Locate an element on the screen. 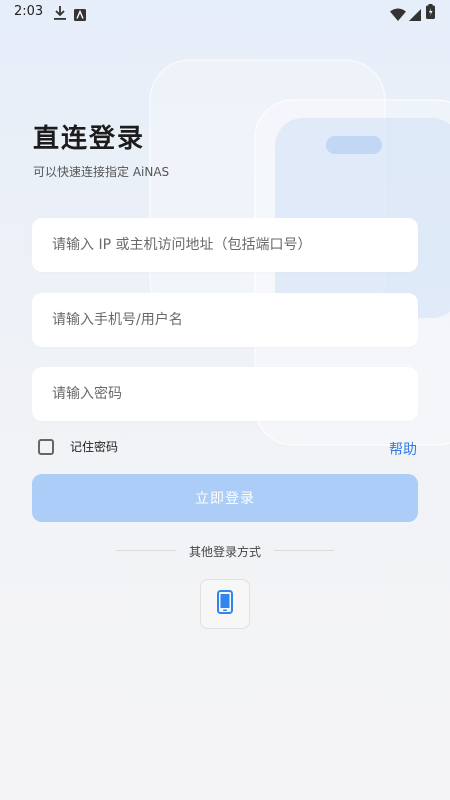 The image size is (450, 800). signal-icon is located at coordinates (415, 15).